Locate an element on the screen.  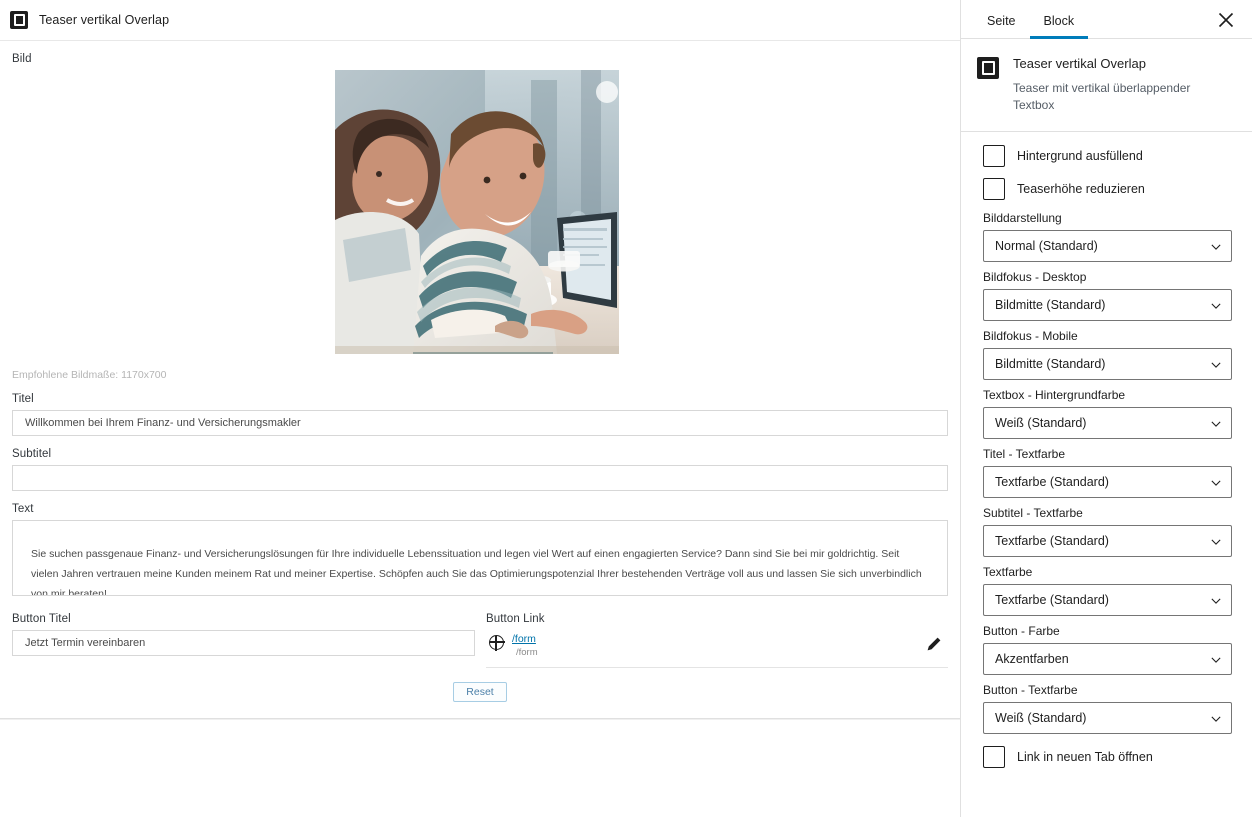
checkbox-label: Teaserhöhe reduzieren is located at coordinates (1081, 188).